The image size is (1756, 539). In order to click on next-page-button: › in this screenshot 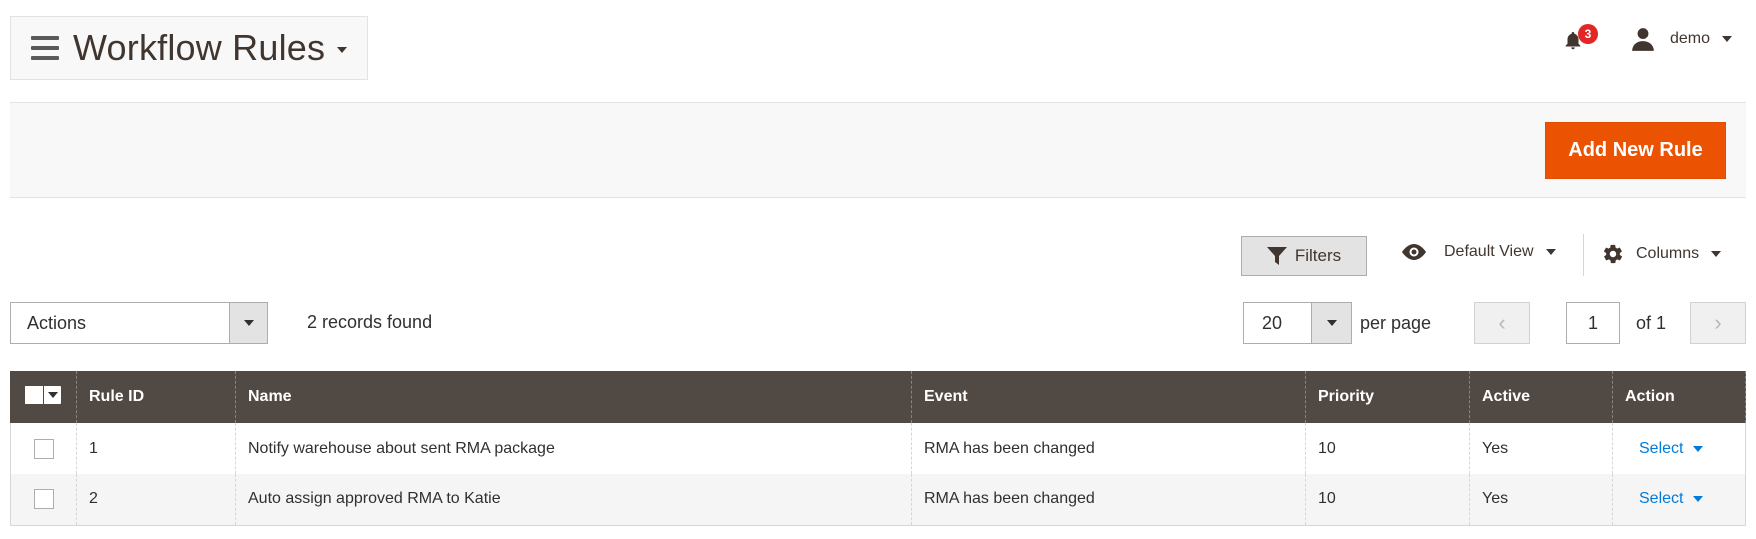, I will do `click(1718, 323)`.